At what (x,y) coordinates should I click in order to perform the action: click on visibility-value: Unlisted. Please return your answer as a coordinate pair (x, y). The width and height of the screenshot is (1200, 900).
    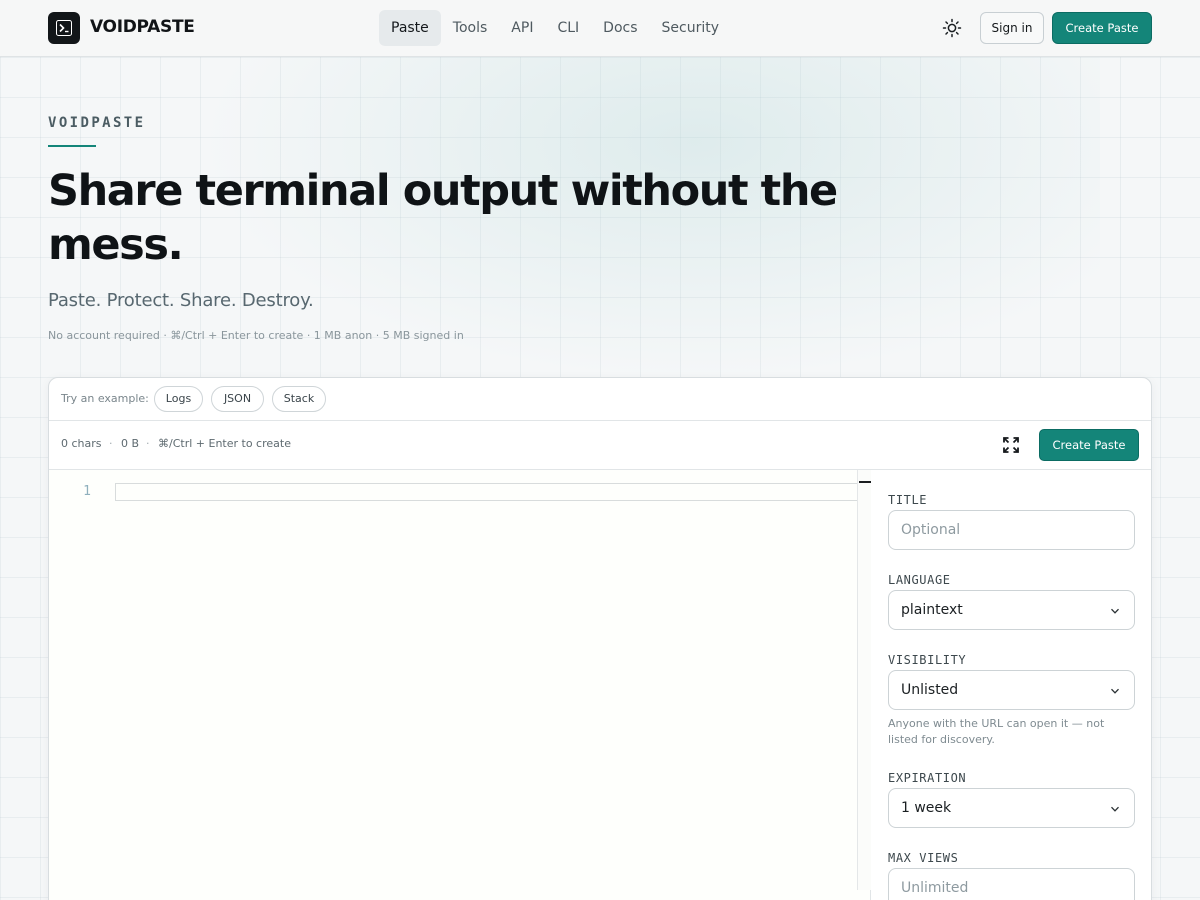
    Looking at the image, I should click on (930, 690).